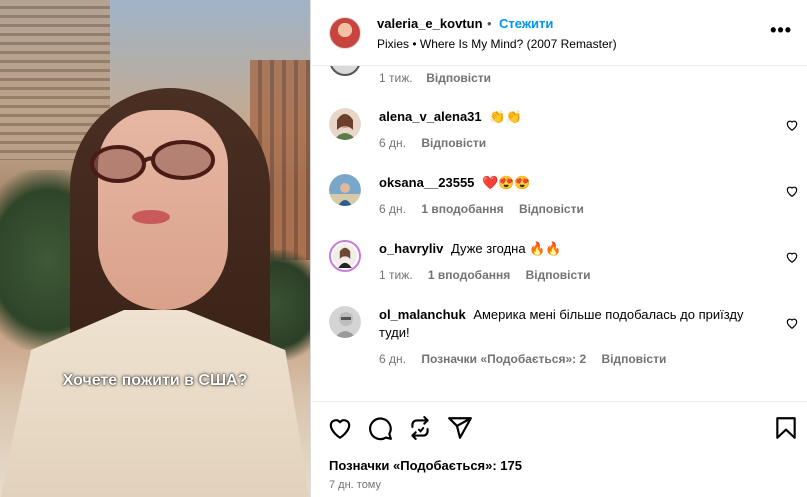  I want to click on author-avatar, so click(345, 33).